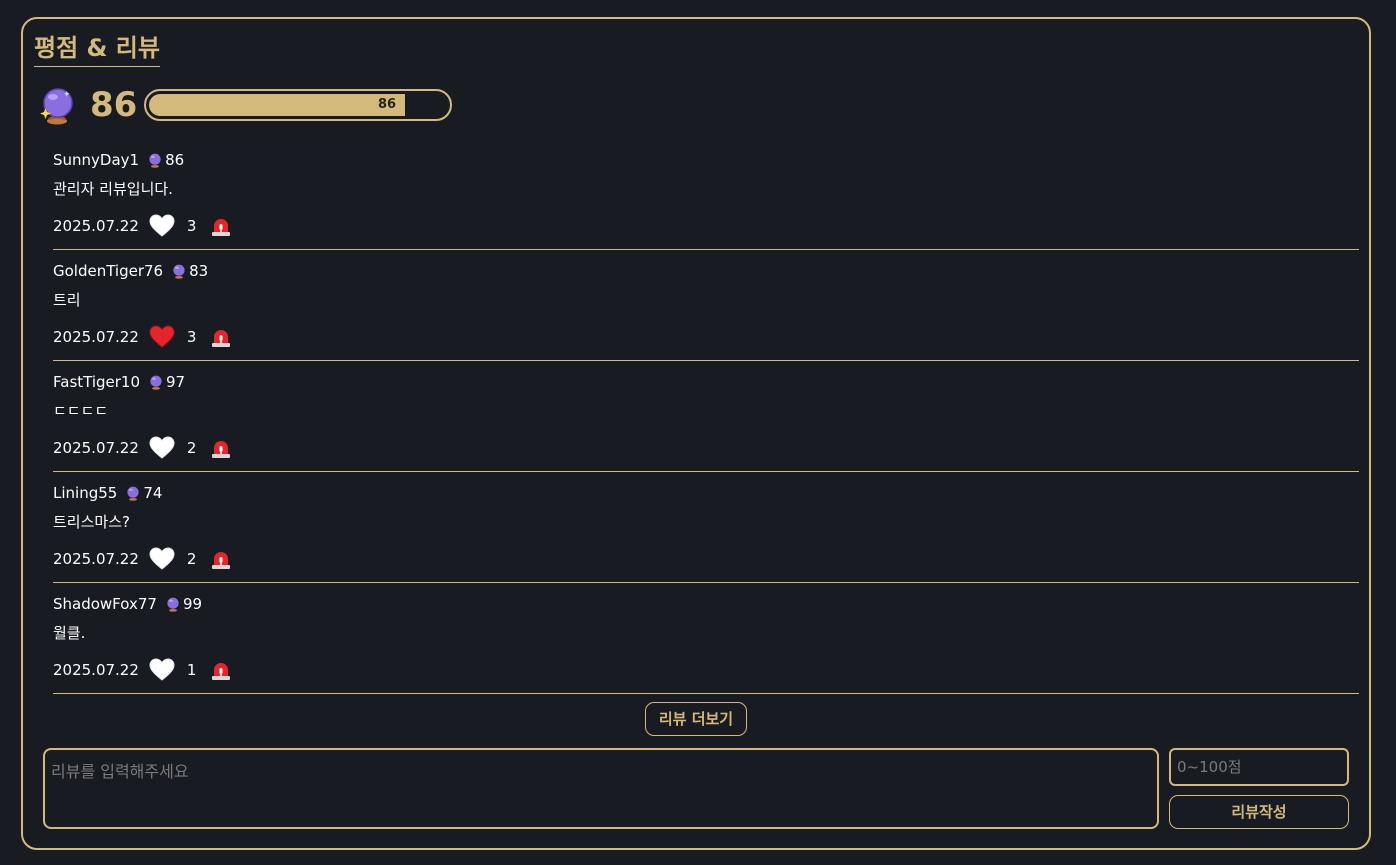 The image size is (1396, 865). I want to click on submit-review-button: 리뷰작성, so click(1259, 812).